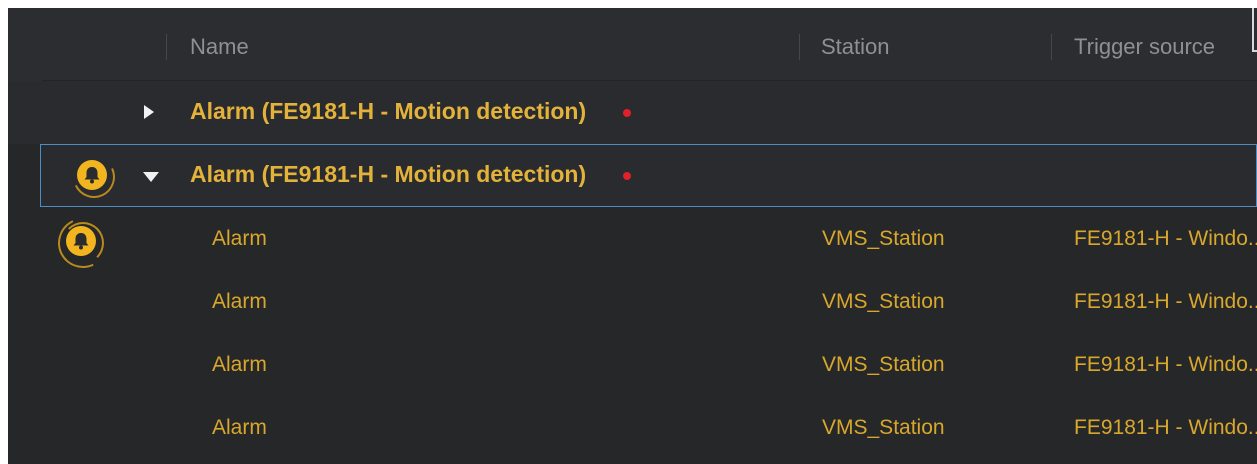  What do you see at coordinates (632, 112) in the screenshot?
I see `alarm-group-row: Alarm (FE9181-H - Motion detection)` at bounding box center [632, 112].